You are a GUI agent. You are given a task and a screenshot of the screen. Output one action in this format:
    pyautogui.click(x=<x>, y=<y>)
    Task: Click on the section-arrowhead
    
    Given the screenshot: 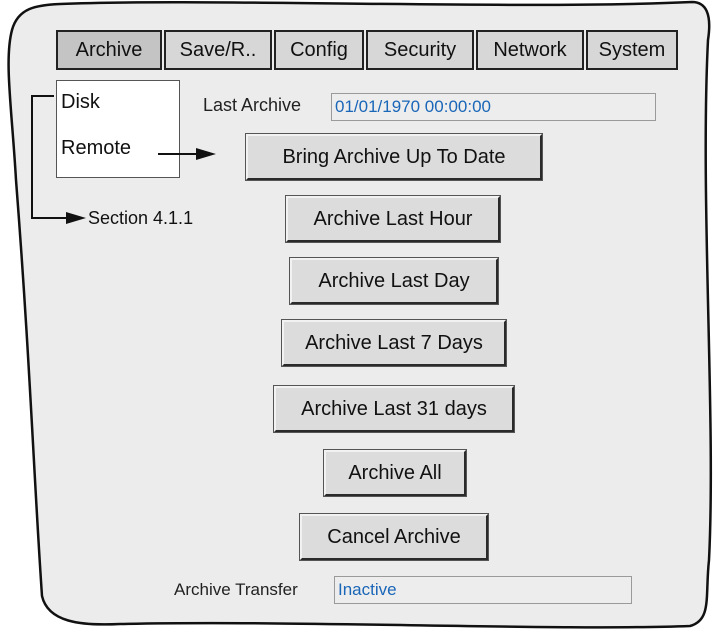 What is the action you would take?
    pyautogui.click(x=76, y=218)
    